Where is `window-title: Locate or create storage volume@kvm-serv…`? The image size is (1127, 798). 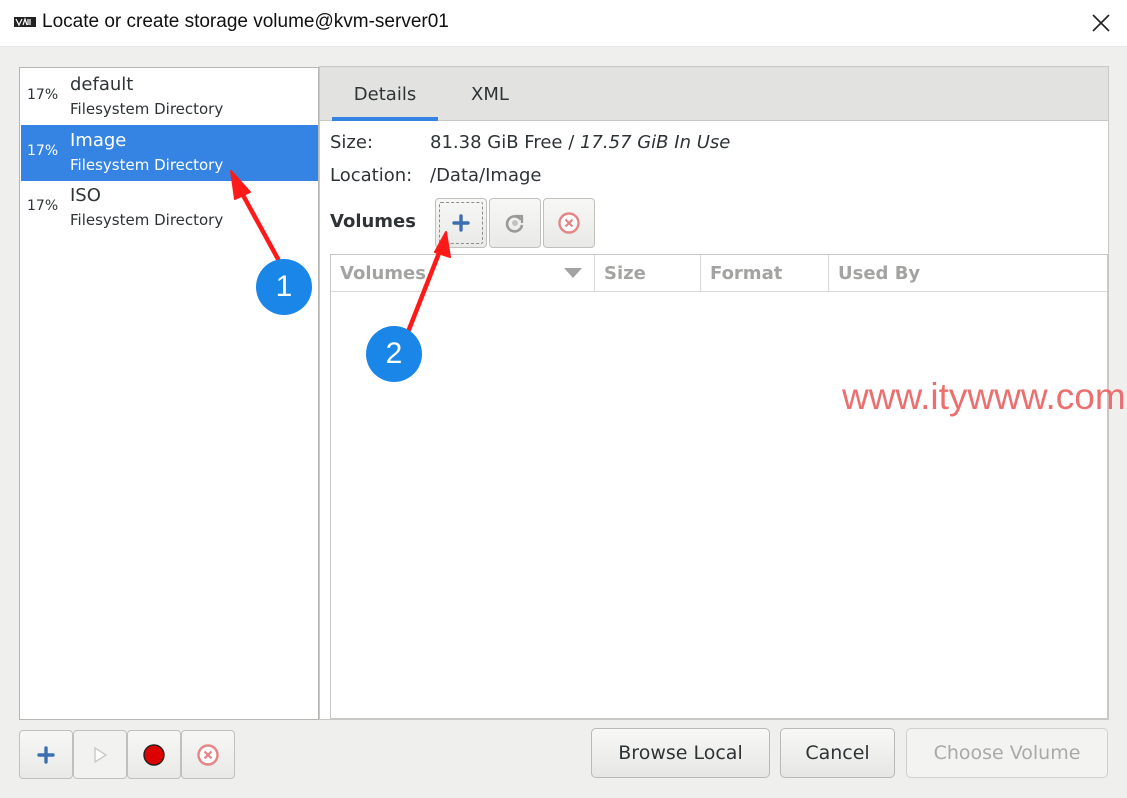 window-title: Locate or create storage volume@kvm-serv… is located at coordinates (245, 21).